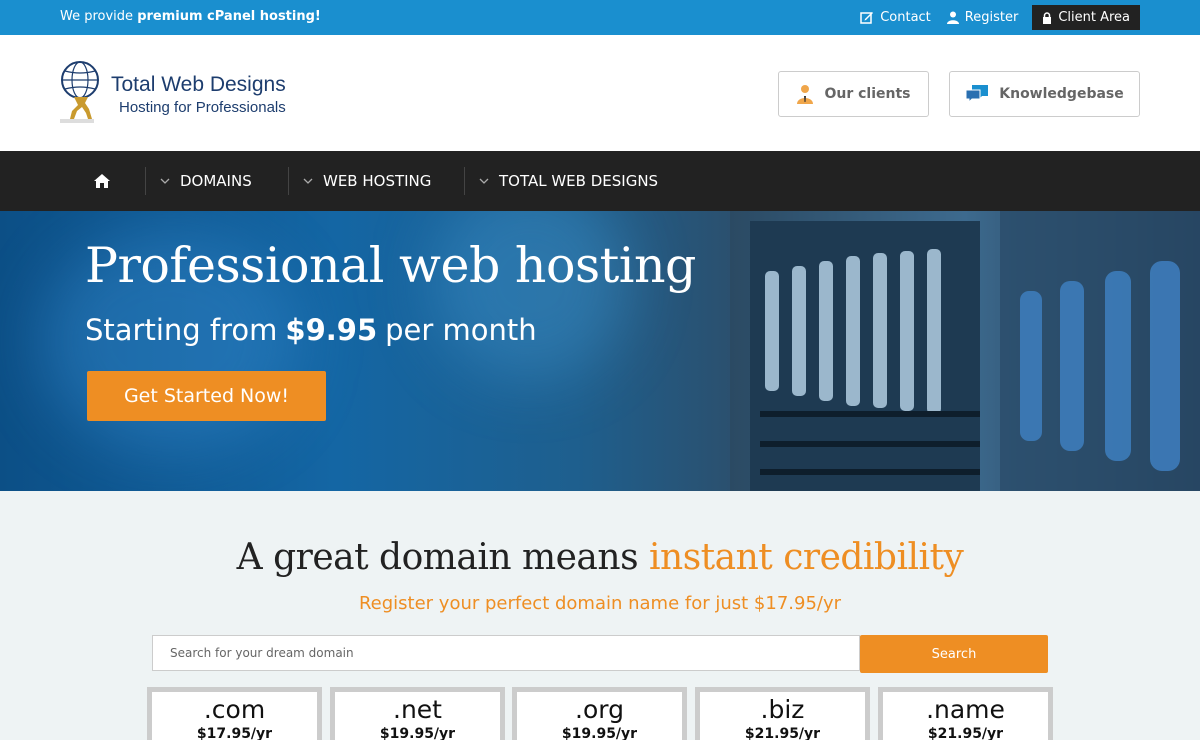 The width and height of the screenshot is (1200, 740). Describe the element at coordinates (206, 396) in the screenshot. I see `get-started-button: Get Started Now!` at that location.